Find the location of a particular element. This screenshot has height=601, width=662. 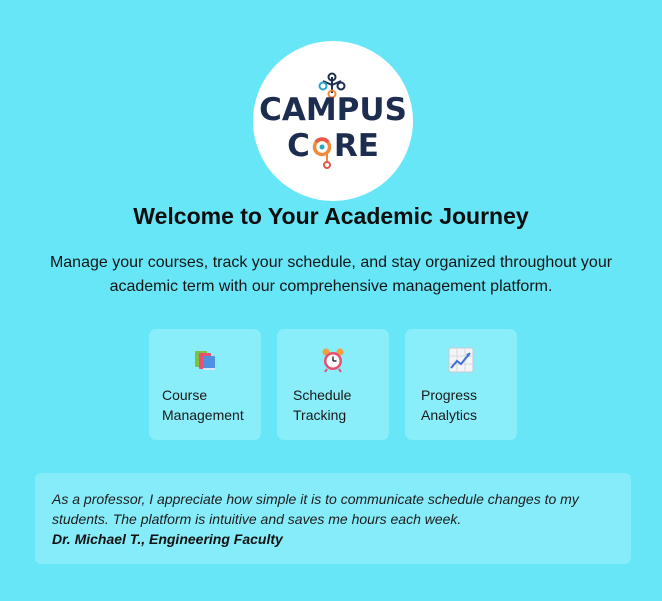

testimonial-author: Dr. Michael T., Engineering Faculty is located at coordinates (167, 539).